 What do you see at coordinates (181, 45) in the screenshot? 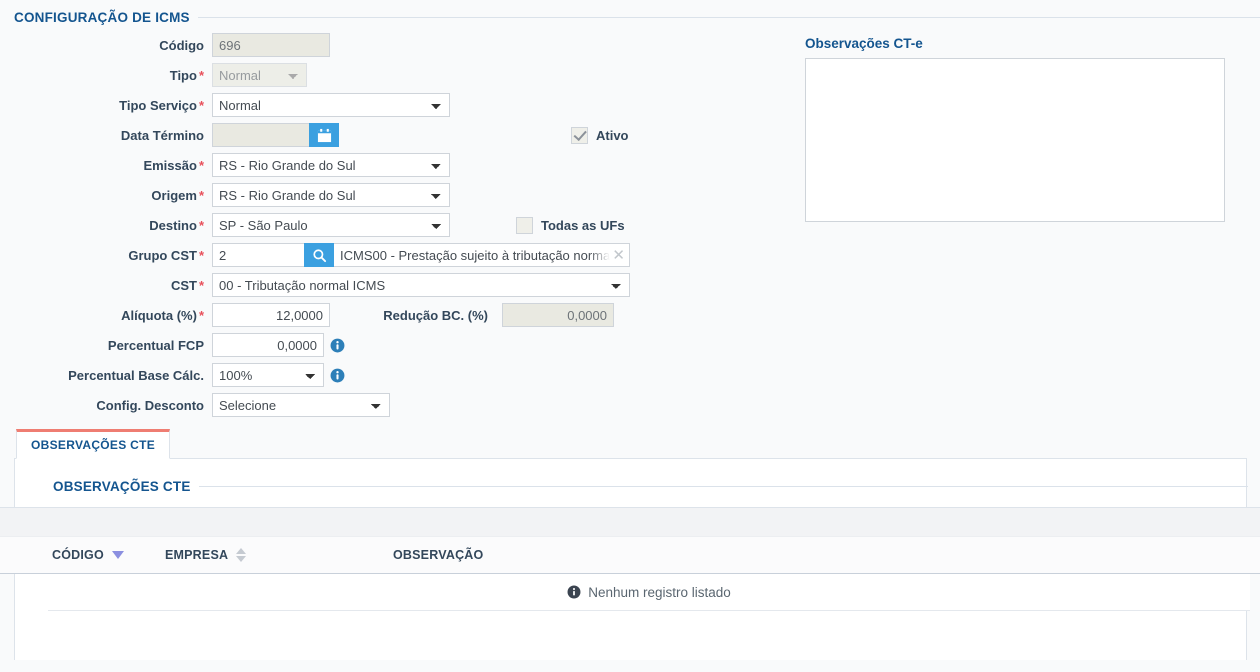
I see `label-codigo: Código` at bounding box center [181, 45].